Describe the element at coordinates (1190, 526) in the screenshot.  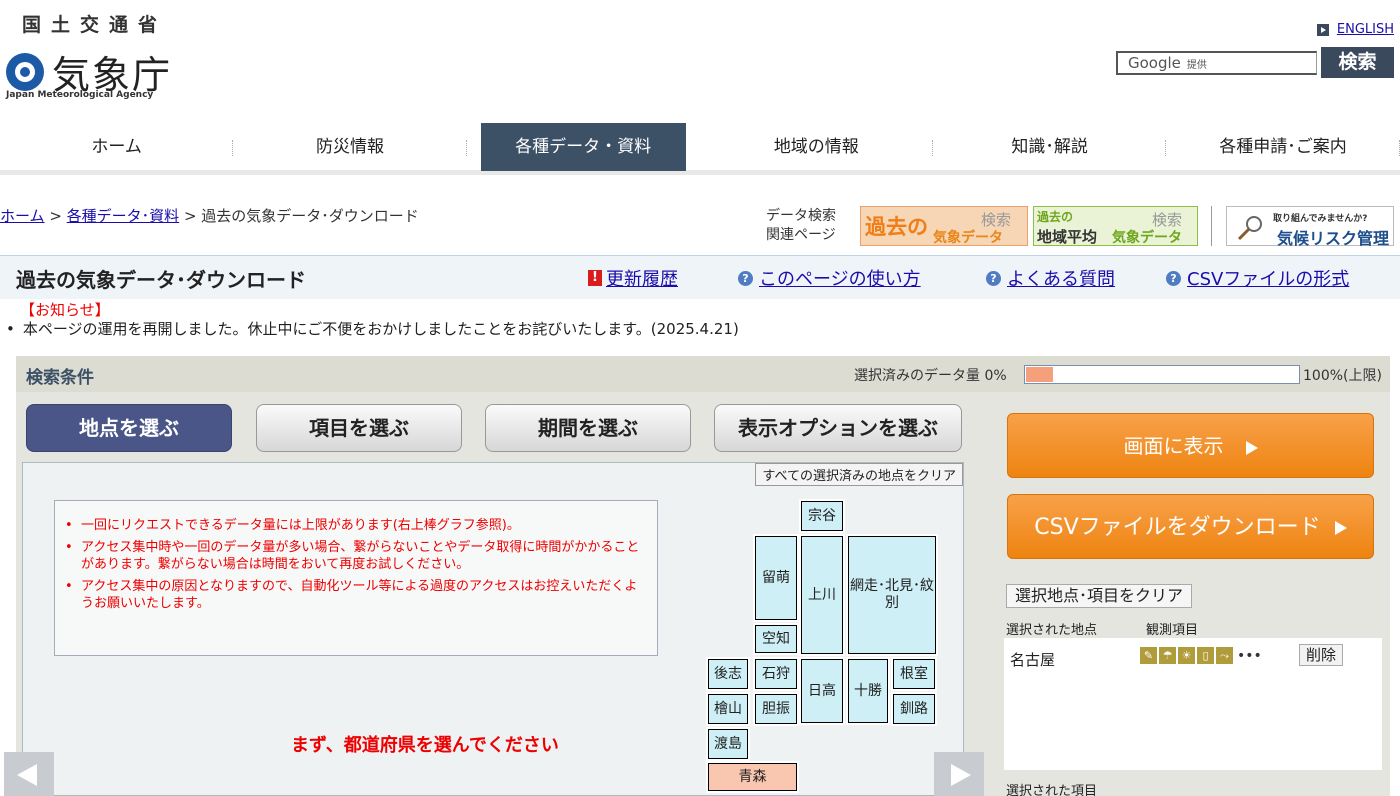
I see `download-csv-button: CSVファイルをダウンロード` at that location.